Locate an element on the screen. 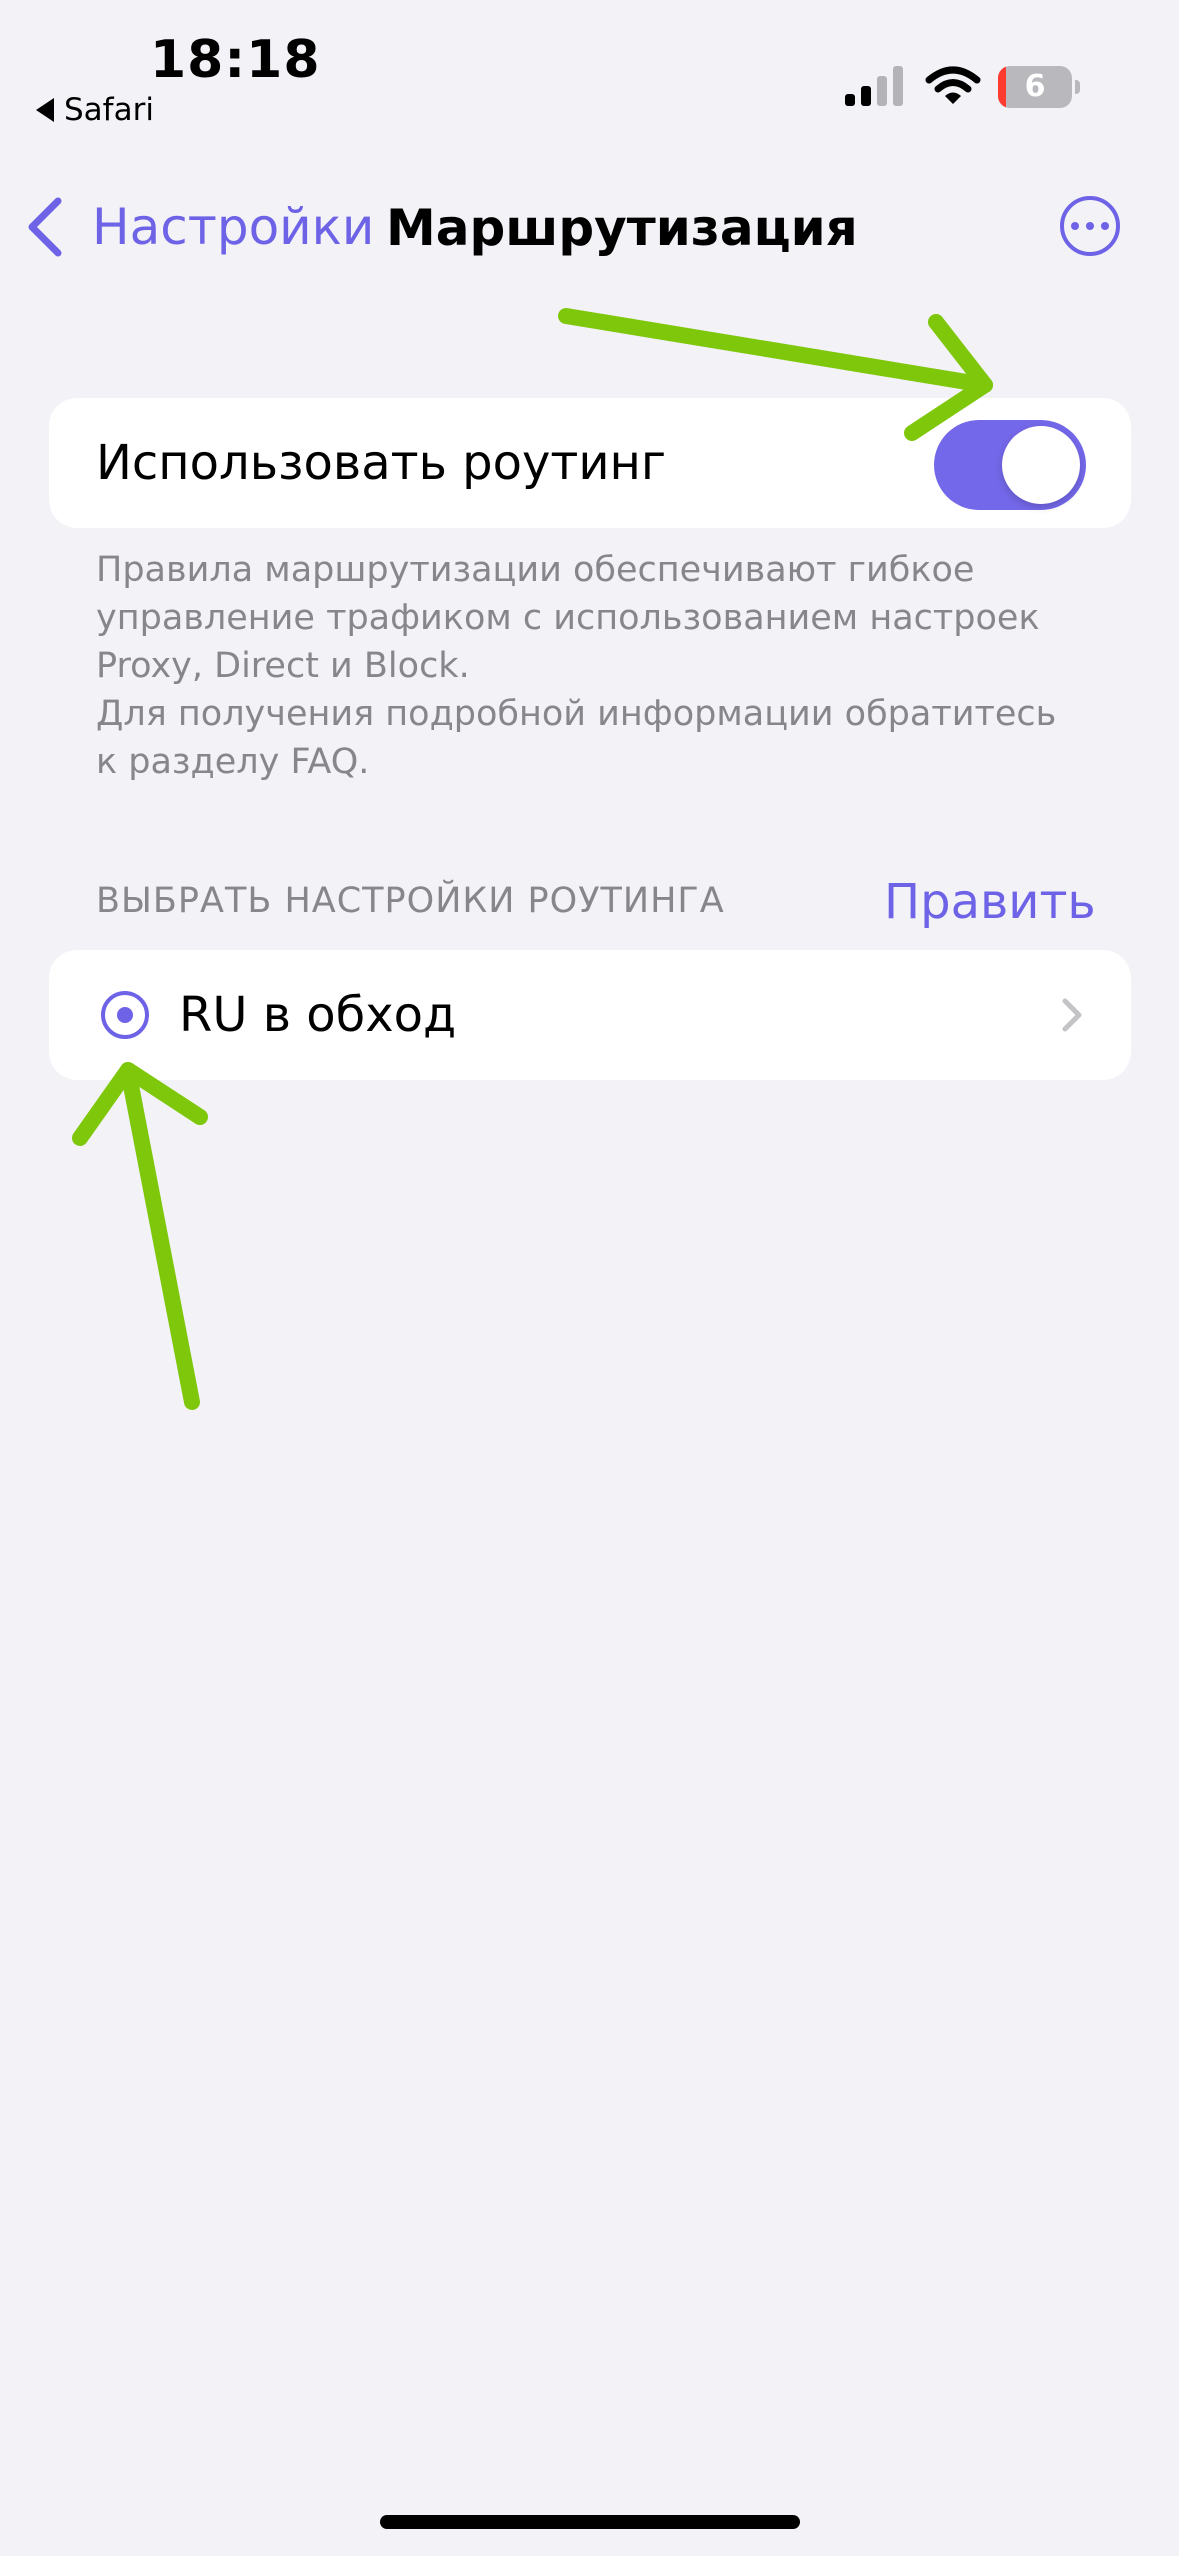  cellular-signal-icon is located at coordinates (874, 86).